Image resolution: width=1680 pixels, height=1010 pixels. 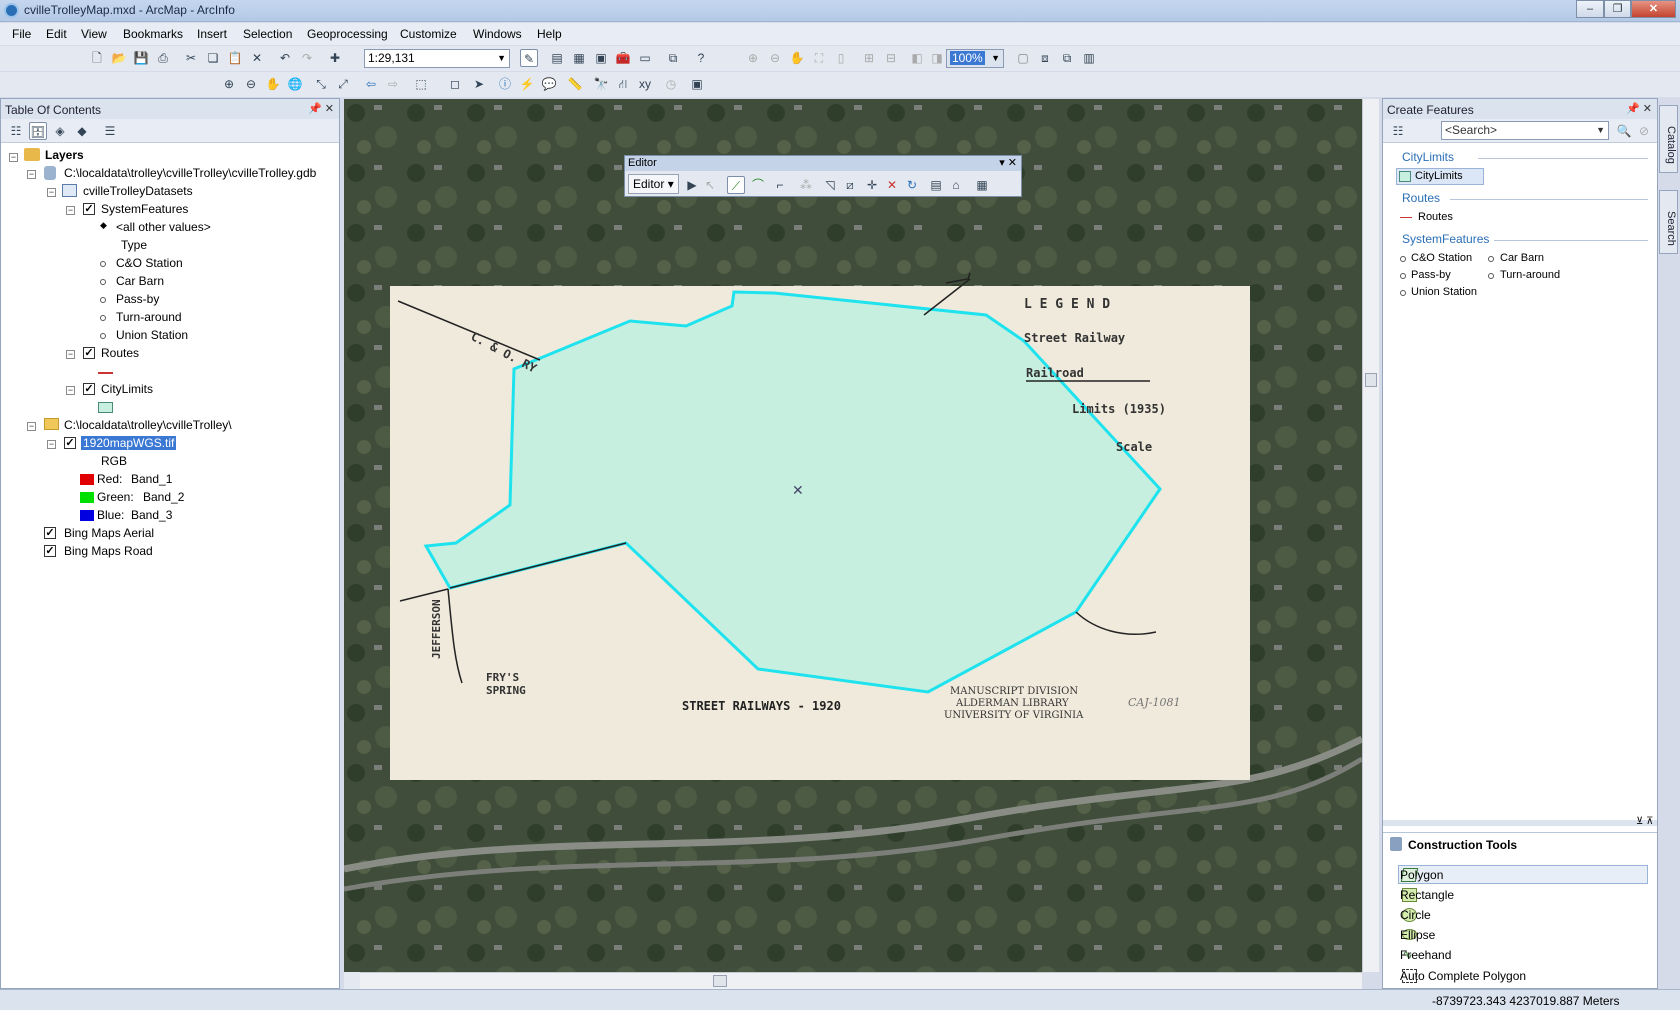 What do you see at coordinates (56, 34) in the screenshot?
I see `menu-edit: Edit` at bounding box center [56, 34].